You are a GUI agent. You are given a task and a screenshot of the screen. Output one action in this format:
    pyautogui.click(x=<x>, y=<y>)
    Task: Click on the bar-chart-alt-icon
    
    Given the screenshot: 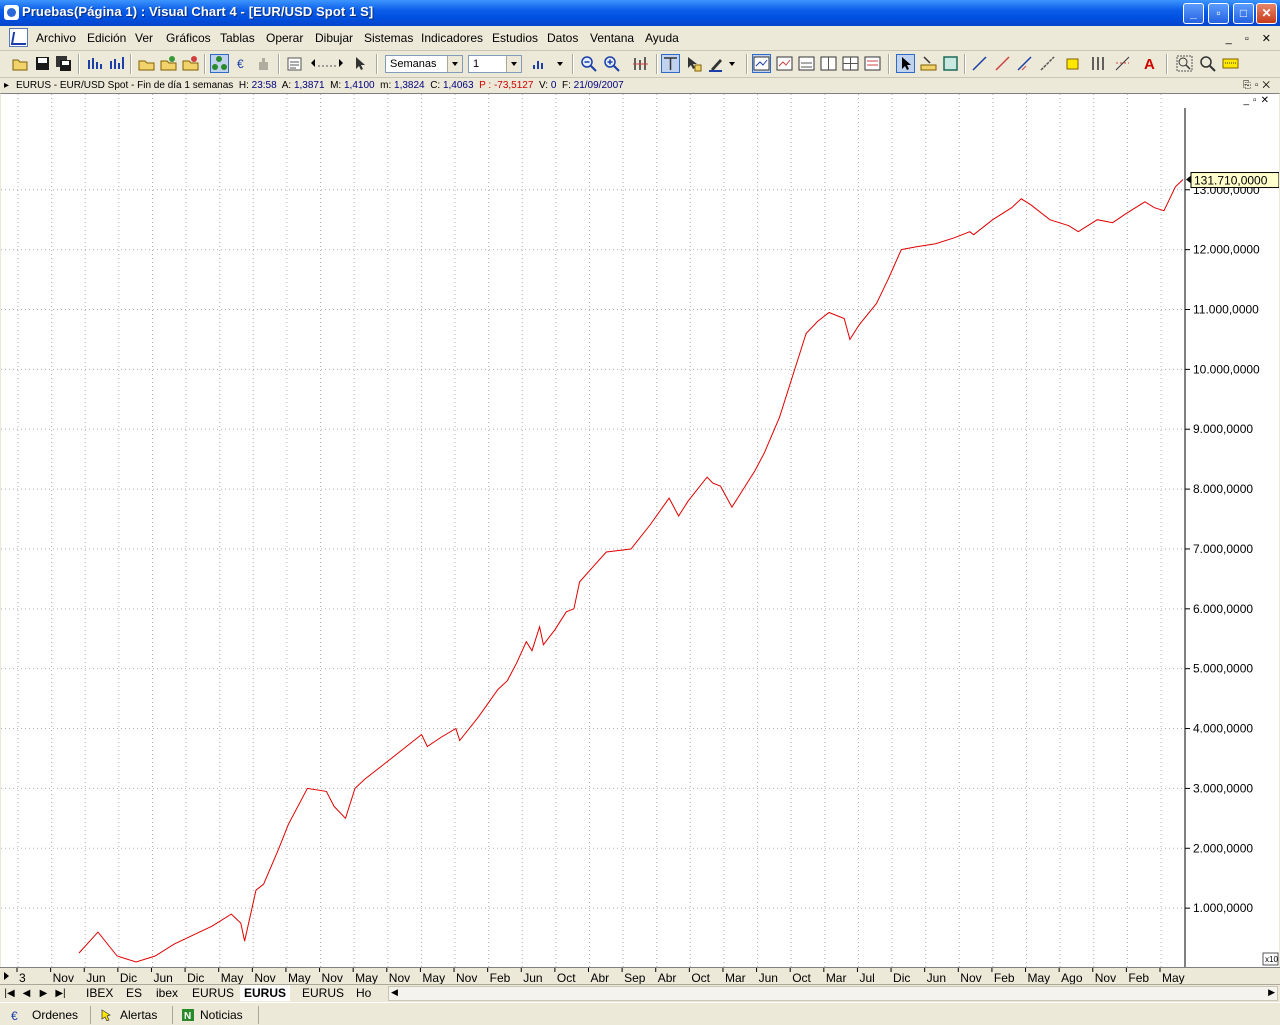 What is the action you would take?
    pyautogui.click(x=116, y=63)
    